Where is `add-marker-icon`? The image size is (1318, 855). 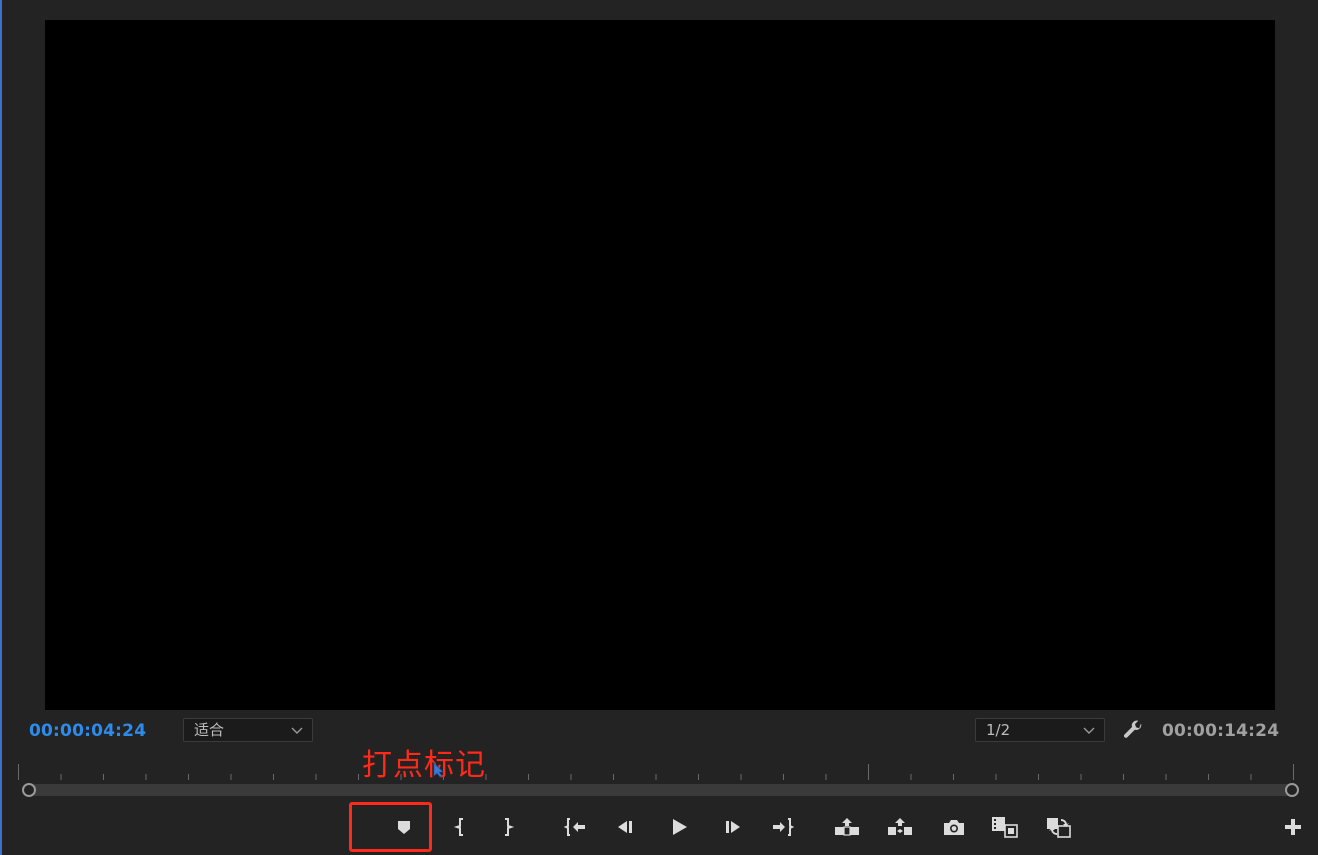 add-marker-icon is located at coordinates (404, 827).